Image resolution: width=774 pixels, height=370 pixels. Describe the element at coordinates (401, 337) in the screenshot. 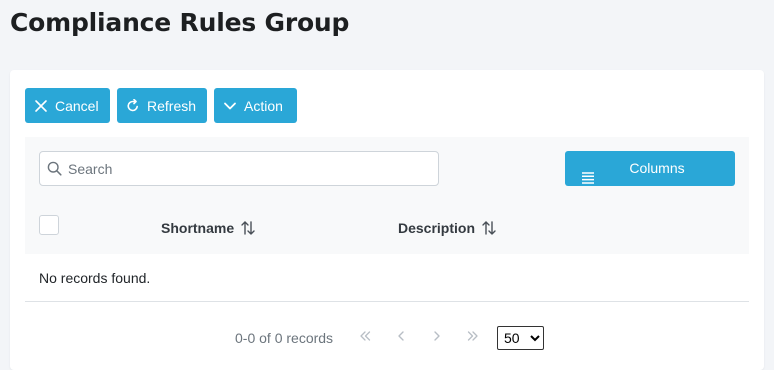

I see `previous-page-icon` at that location.